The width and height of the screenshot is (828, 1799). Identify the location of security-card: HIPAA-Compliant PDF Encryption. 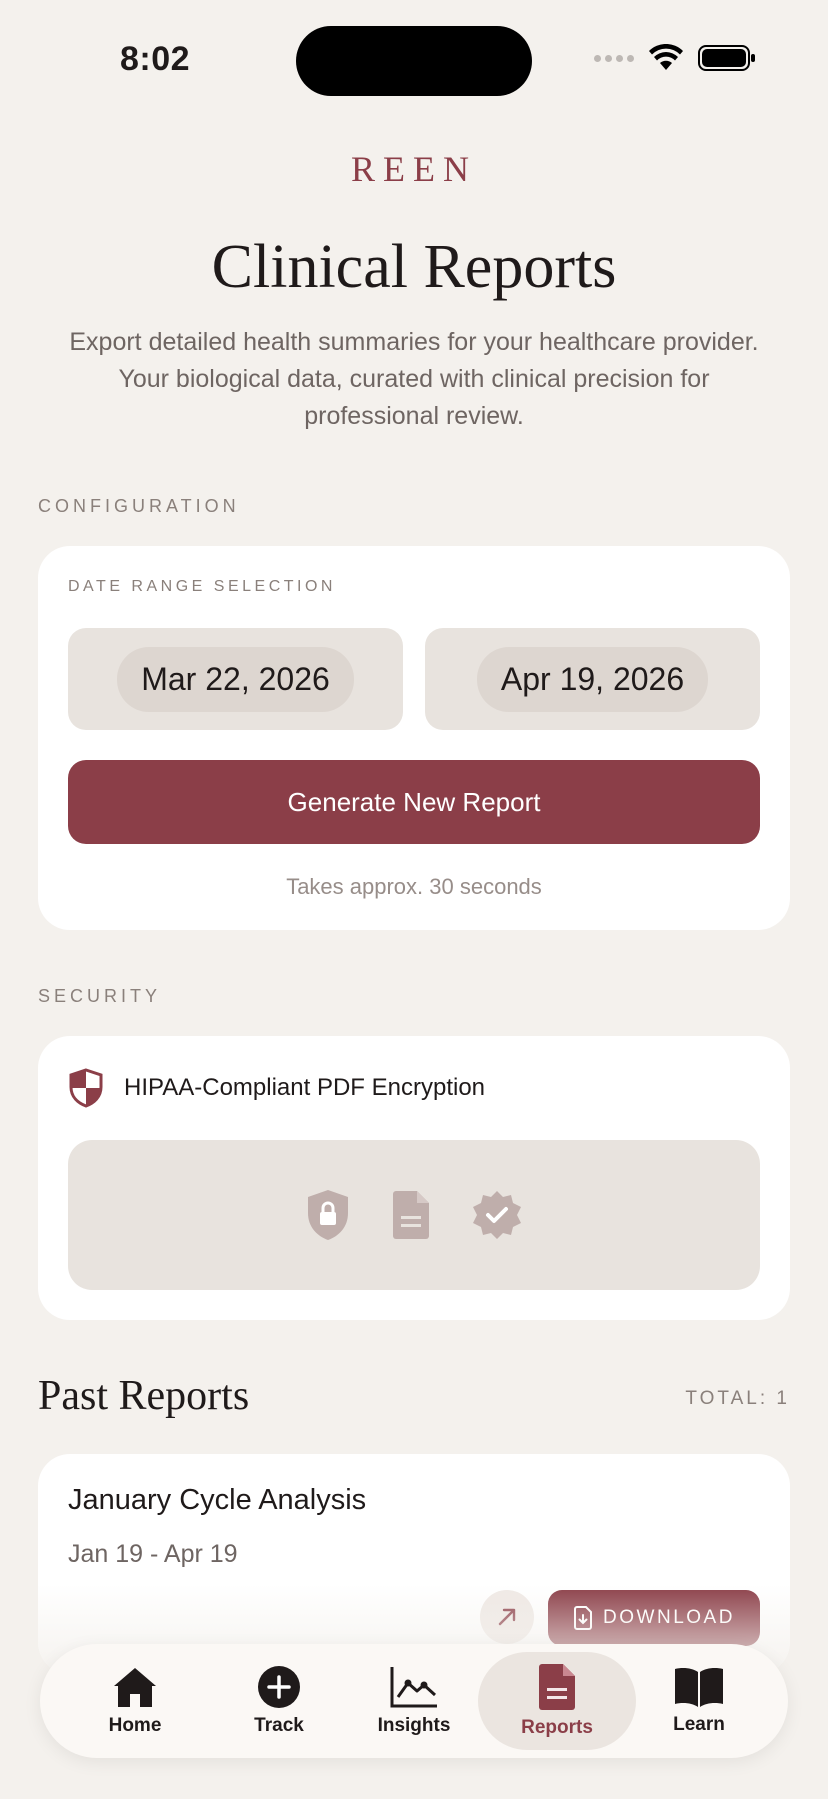
(414, 1178).